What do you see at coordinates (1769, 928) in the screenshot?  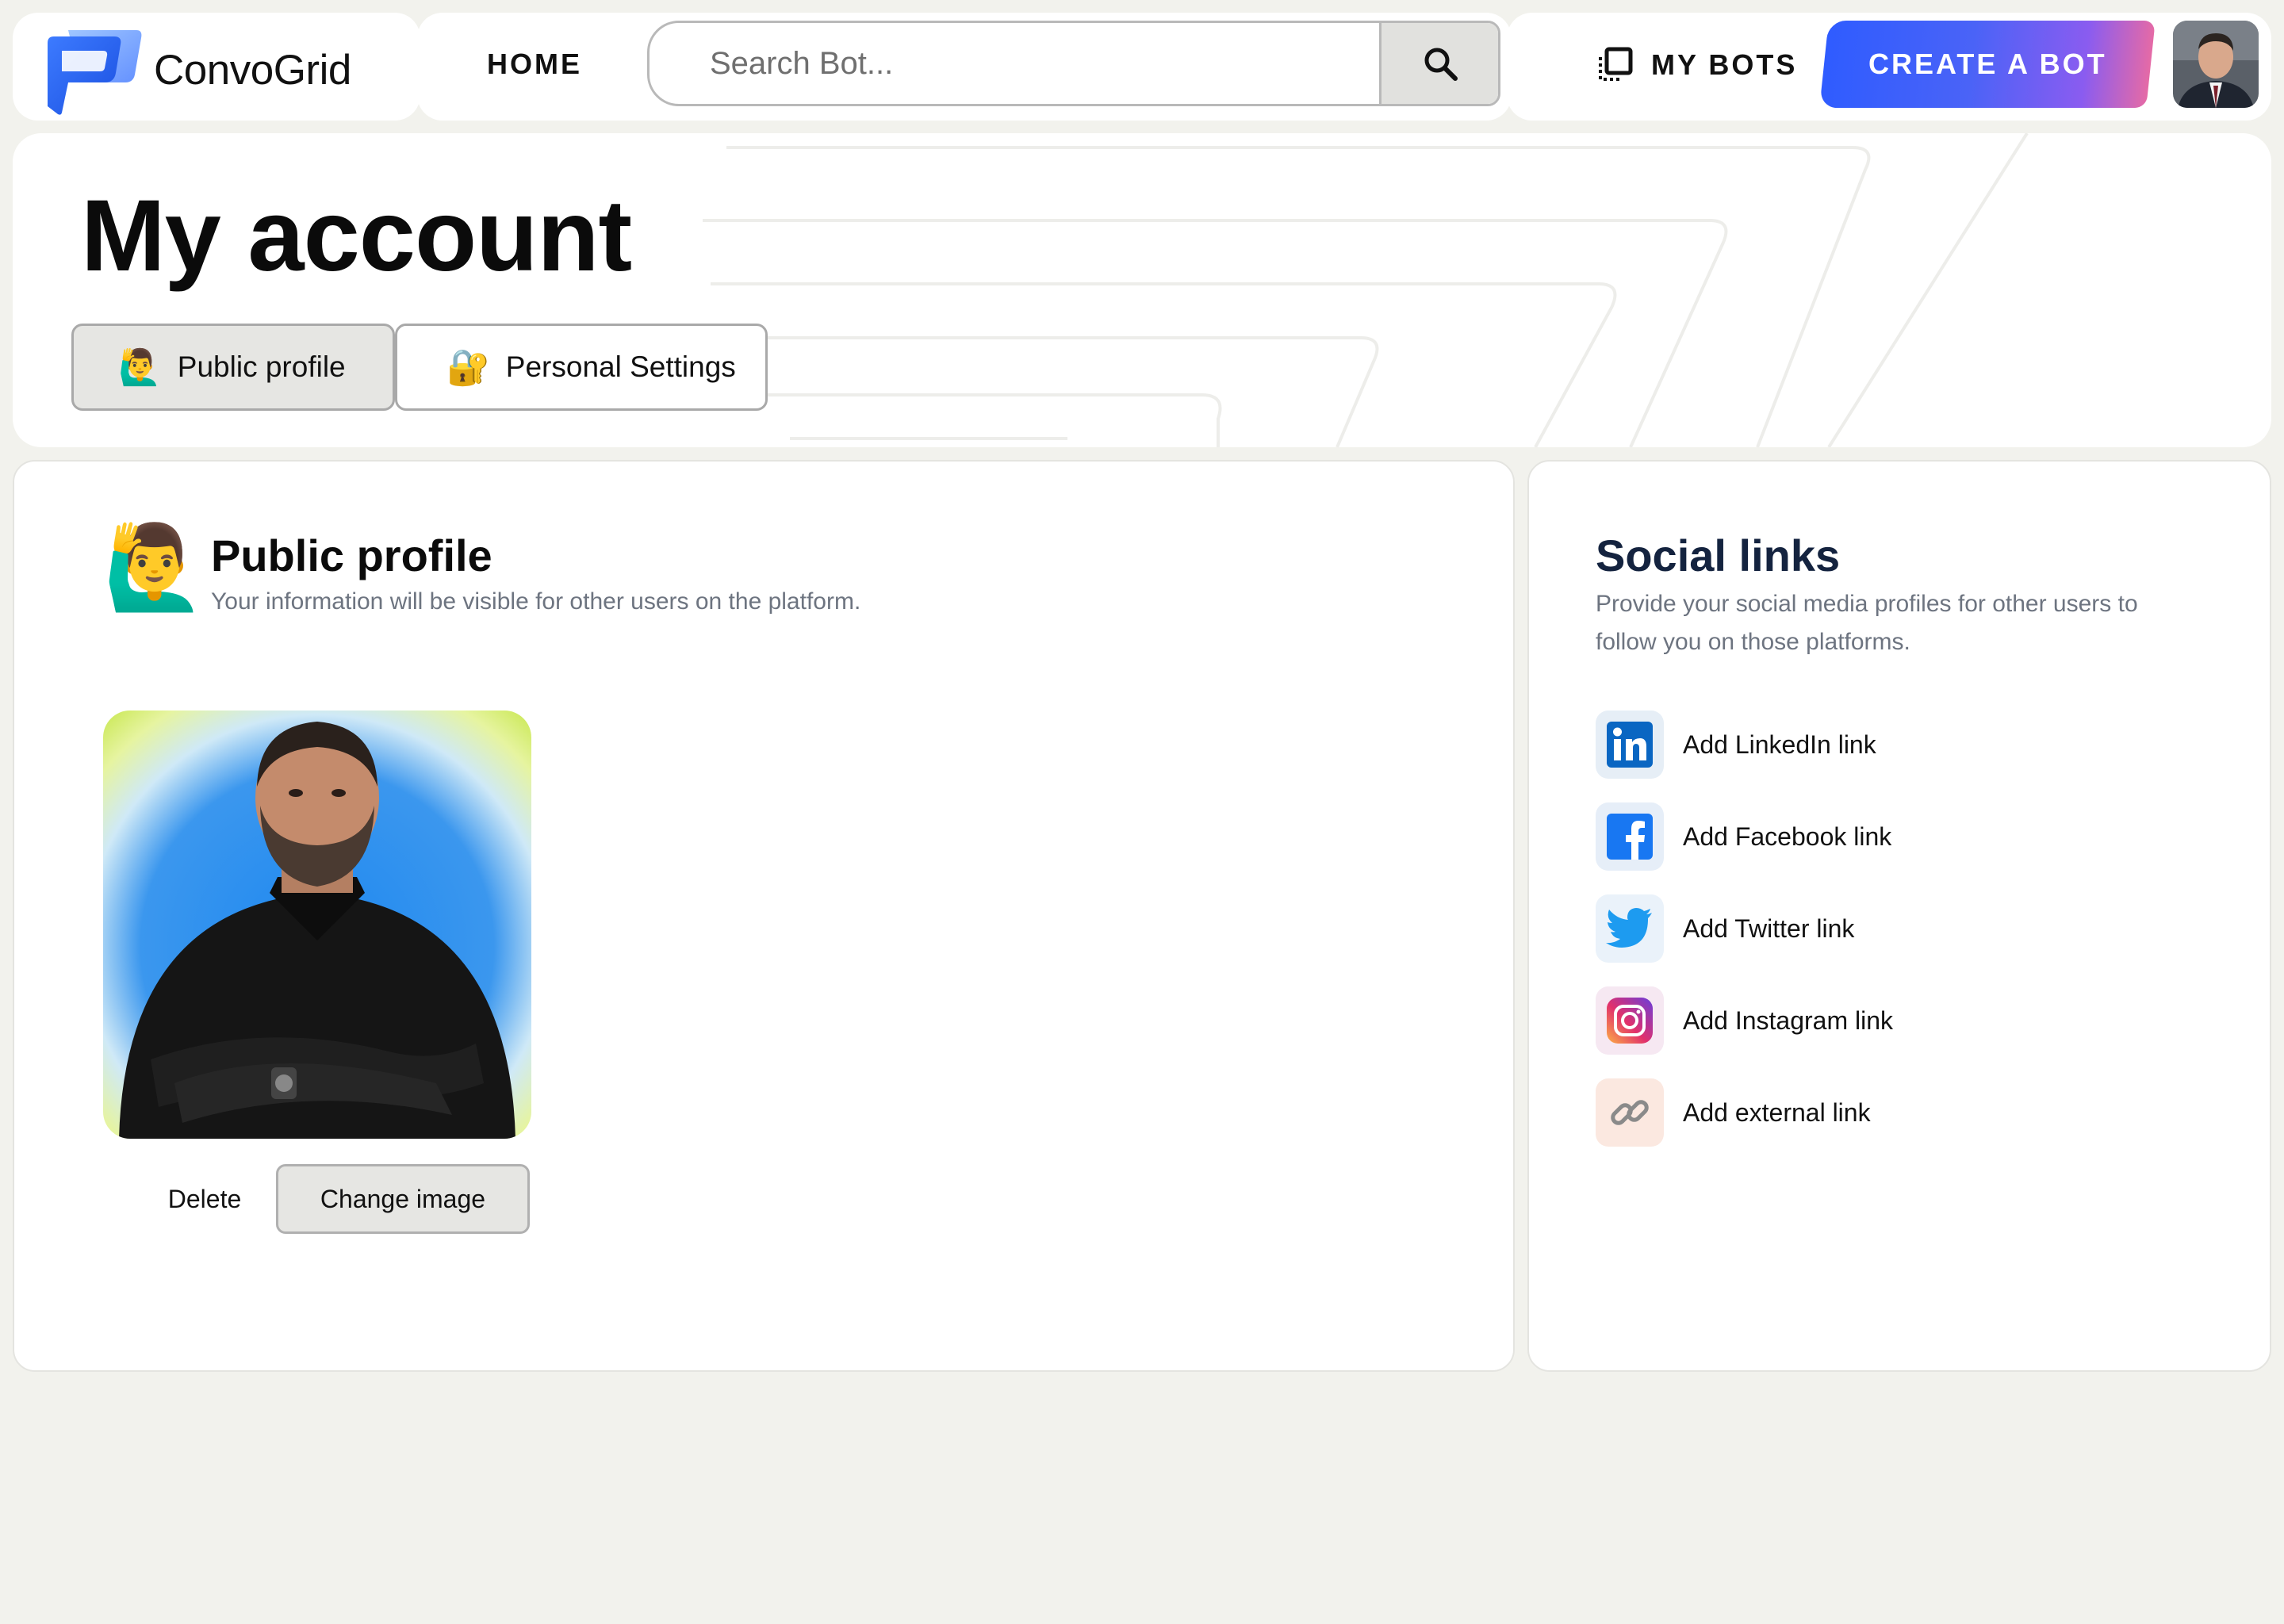 I see `twitter-link-label: Add Twitter link` at bounding box center [1769, 928].